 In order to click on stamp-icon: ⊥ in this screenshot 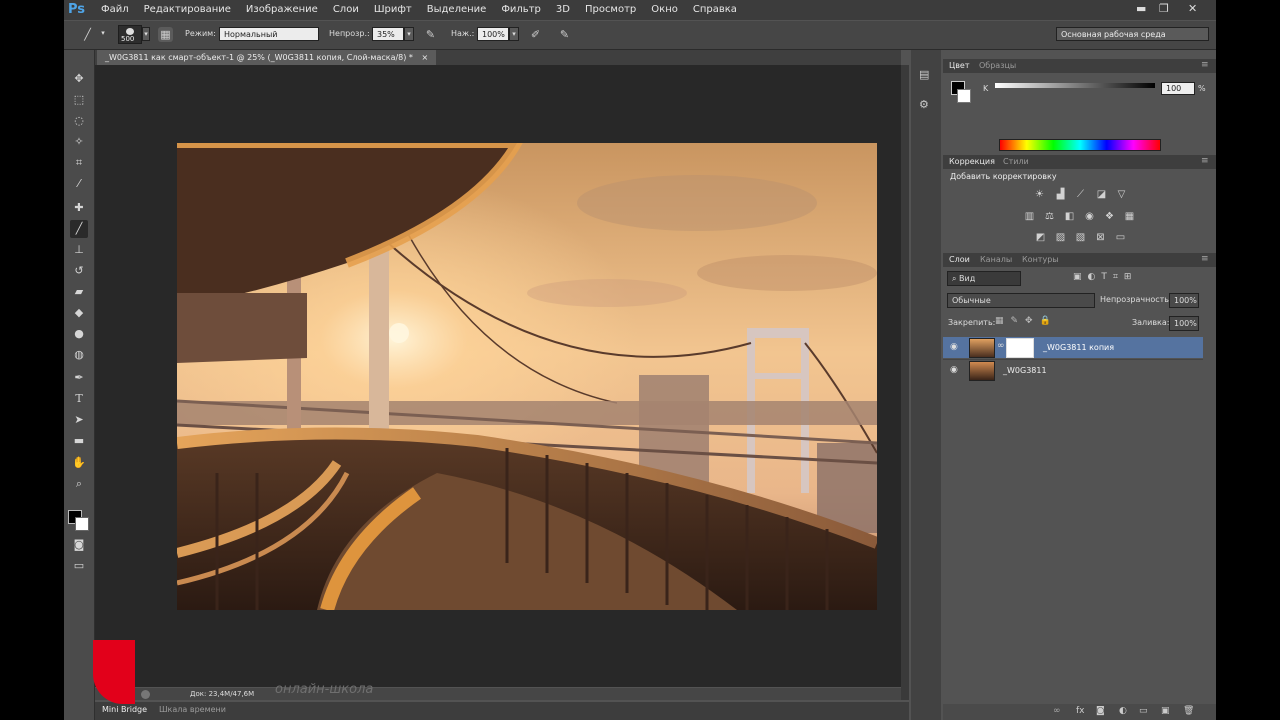, I will do `click(79, 250)`.